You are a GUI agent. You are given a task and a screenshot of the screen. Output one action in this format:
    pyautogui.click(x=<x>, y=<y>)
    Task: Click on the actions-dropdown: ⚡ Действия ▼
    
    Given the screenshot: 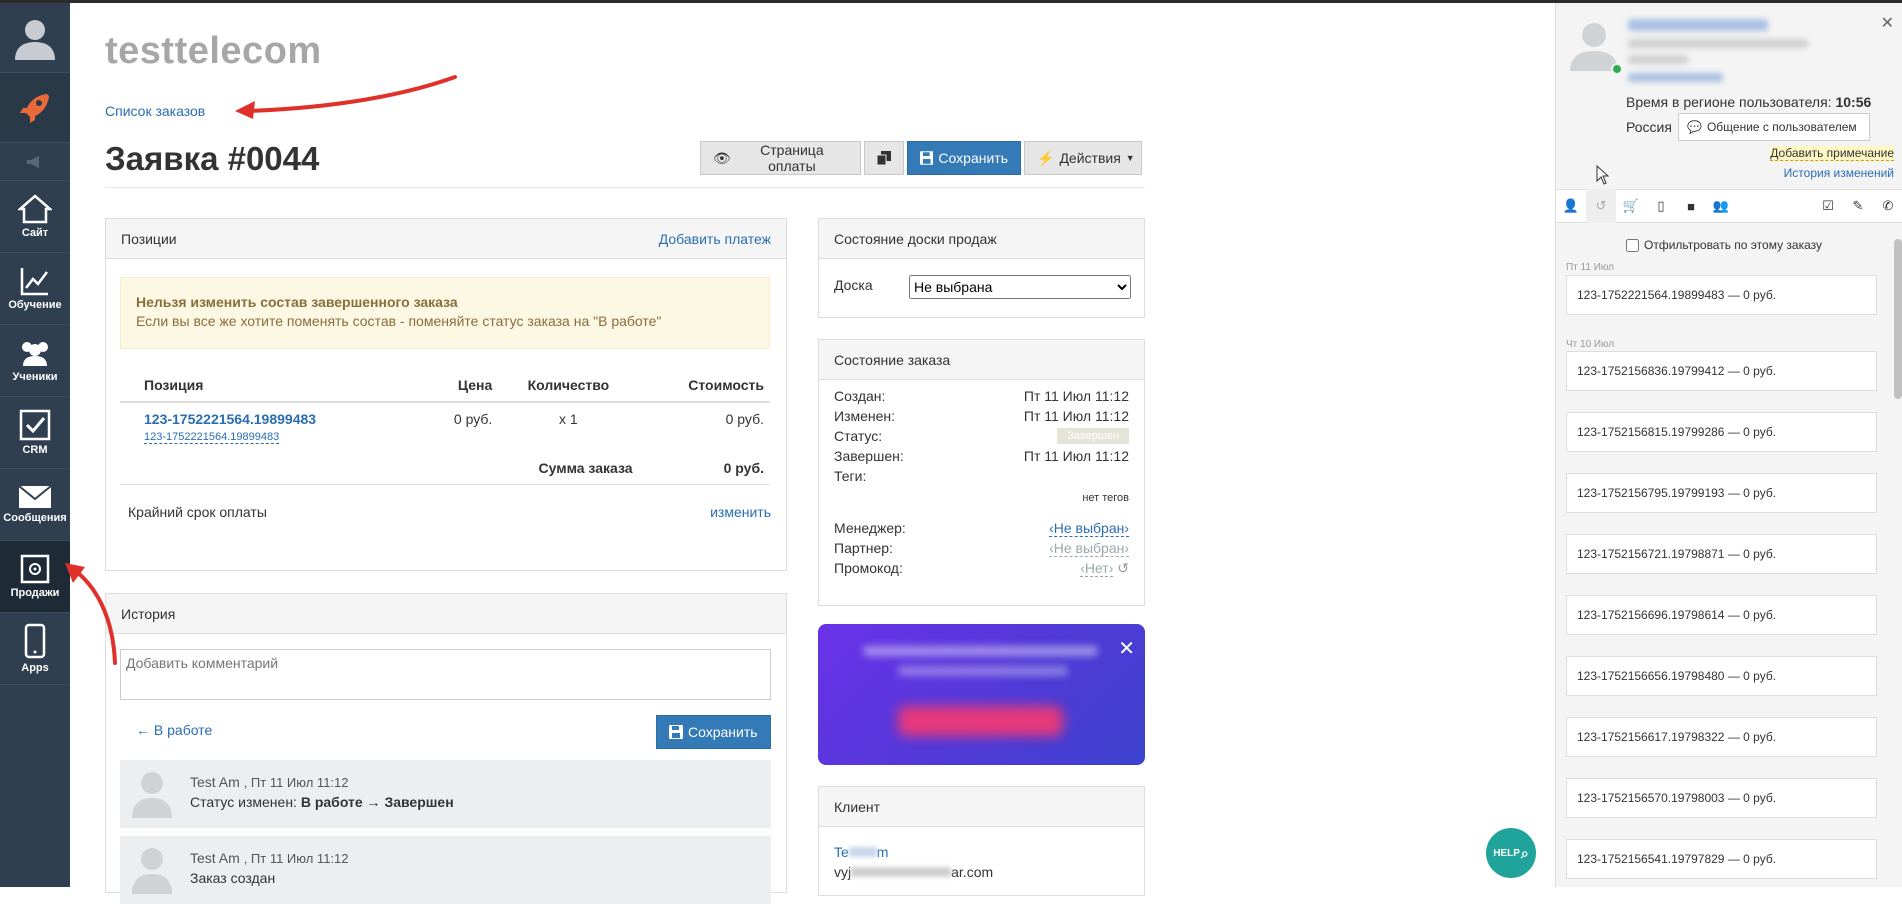 What is the action you would take?
    pyautogui.click(x=1083, y=158)
    